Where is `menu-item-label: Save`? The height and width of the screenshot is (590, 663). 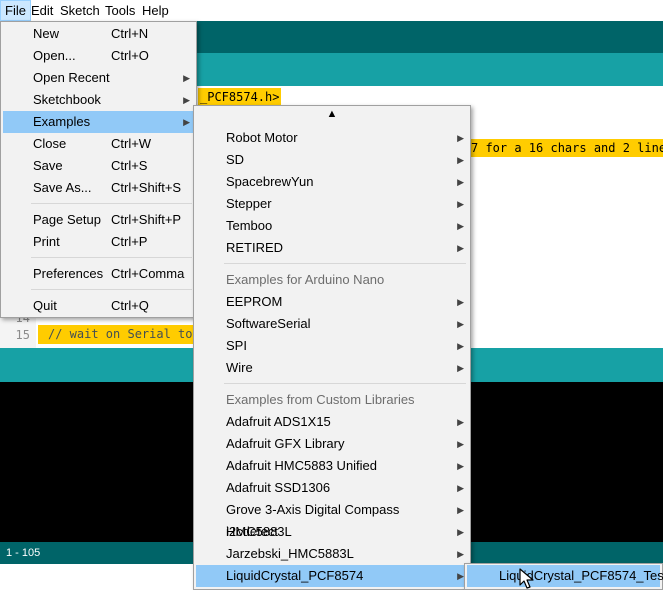 menu-item-label: Save is located at coordinates (48, 165).